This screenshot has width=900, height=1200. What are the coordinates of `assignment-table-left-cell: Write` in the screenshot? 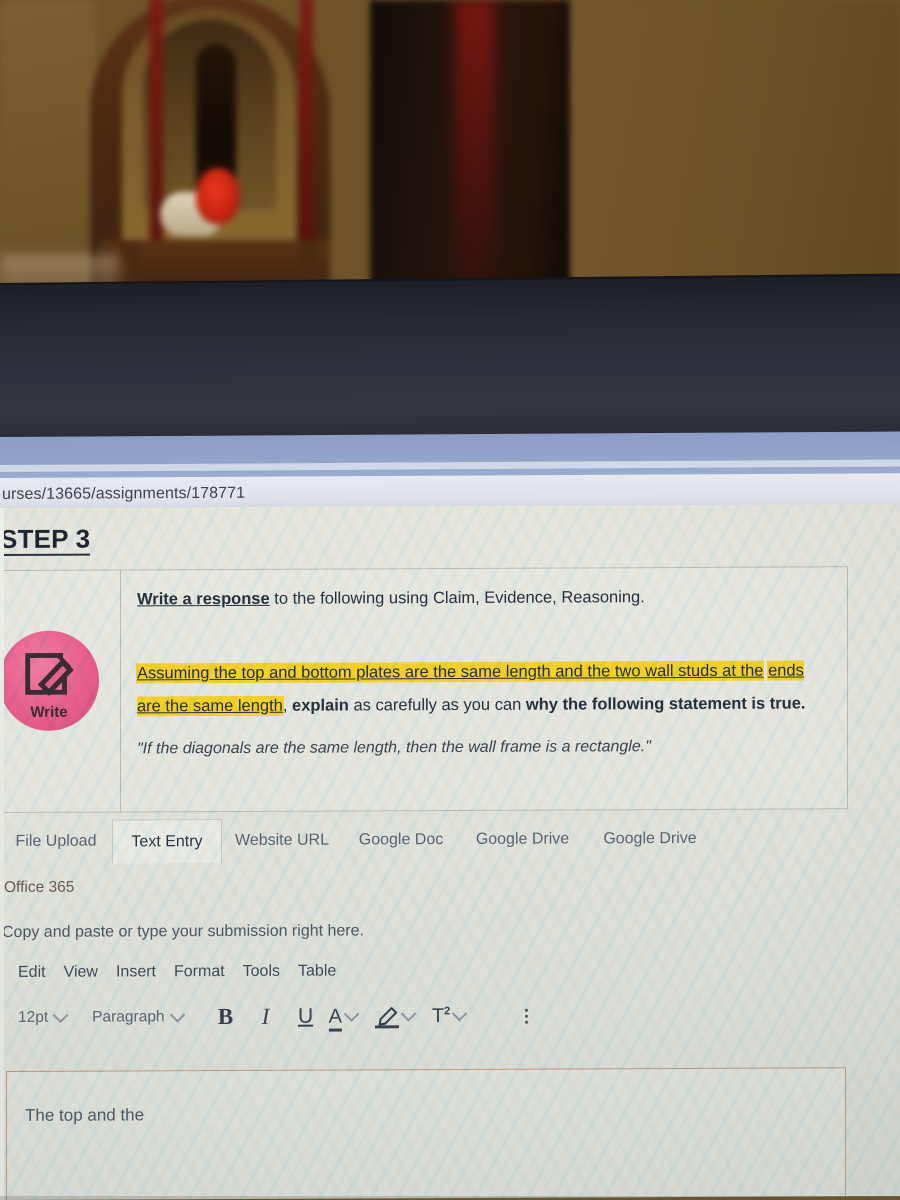 It's located at (60, 691).